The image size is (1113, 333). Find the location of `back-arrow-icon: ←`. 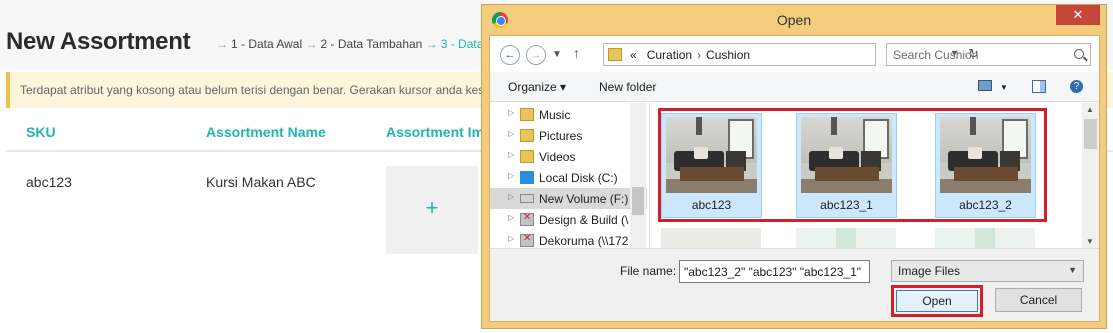

back-arrow-icon: ← is located at coordinates (510, 55).